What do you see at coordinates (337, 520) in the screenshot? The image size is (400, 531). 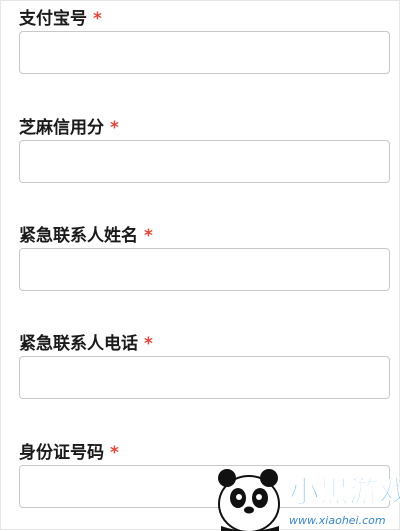 I see `watermark-url: www.xiaohei.com` at bounding box center [337, 520].